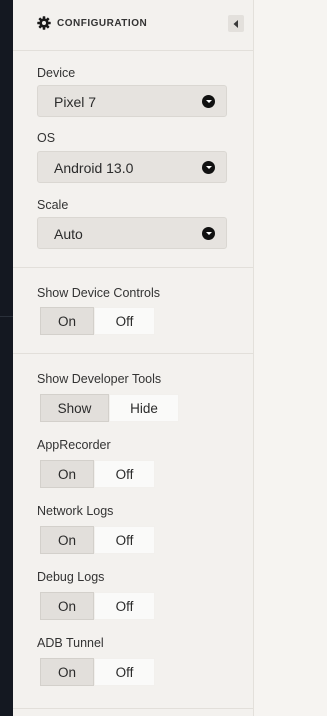 The image size is (327, 716). I want to click on developer-tools-show-button: Show, so click(74, 408).